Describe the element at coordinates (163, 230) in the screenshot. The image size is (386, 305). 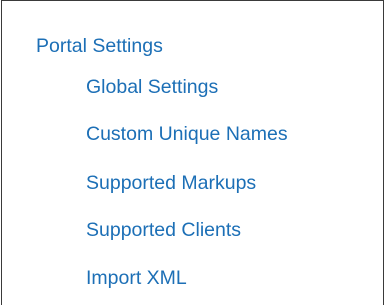
I see `supported-clients-link: Supported Clients` at that location.